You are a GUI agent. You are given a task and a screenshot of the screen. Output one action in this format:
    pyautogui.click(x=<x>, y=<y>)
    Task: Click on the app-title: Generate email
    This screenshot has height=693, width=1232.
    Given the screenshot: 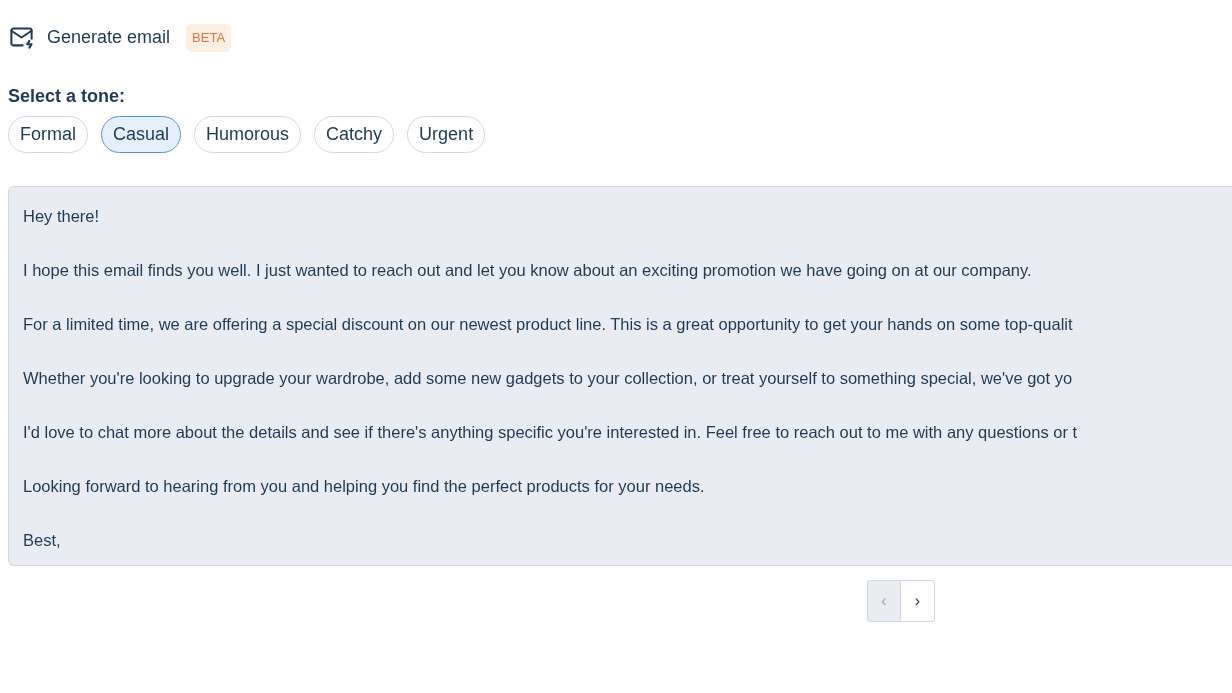 What is the action you would take?
    pyautogui.click(x=109, y=38)
    